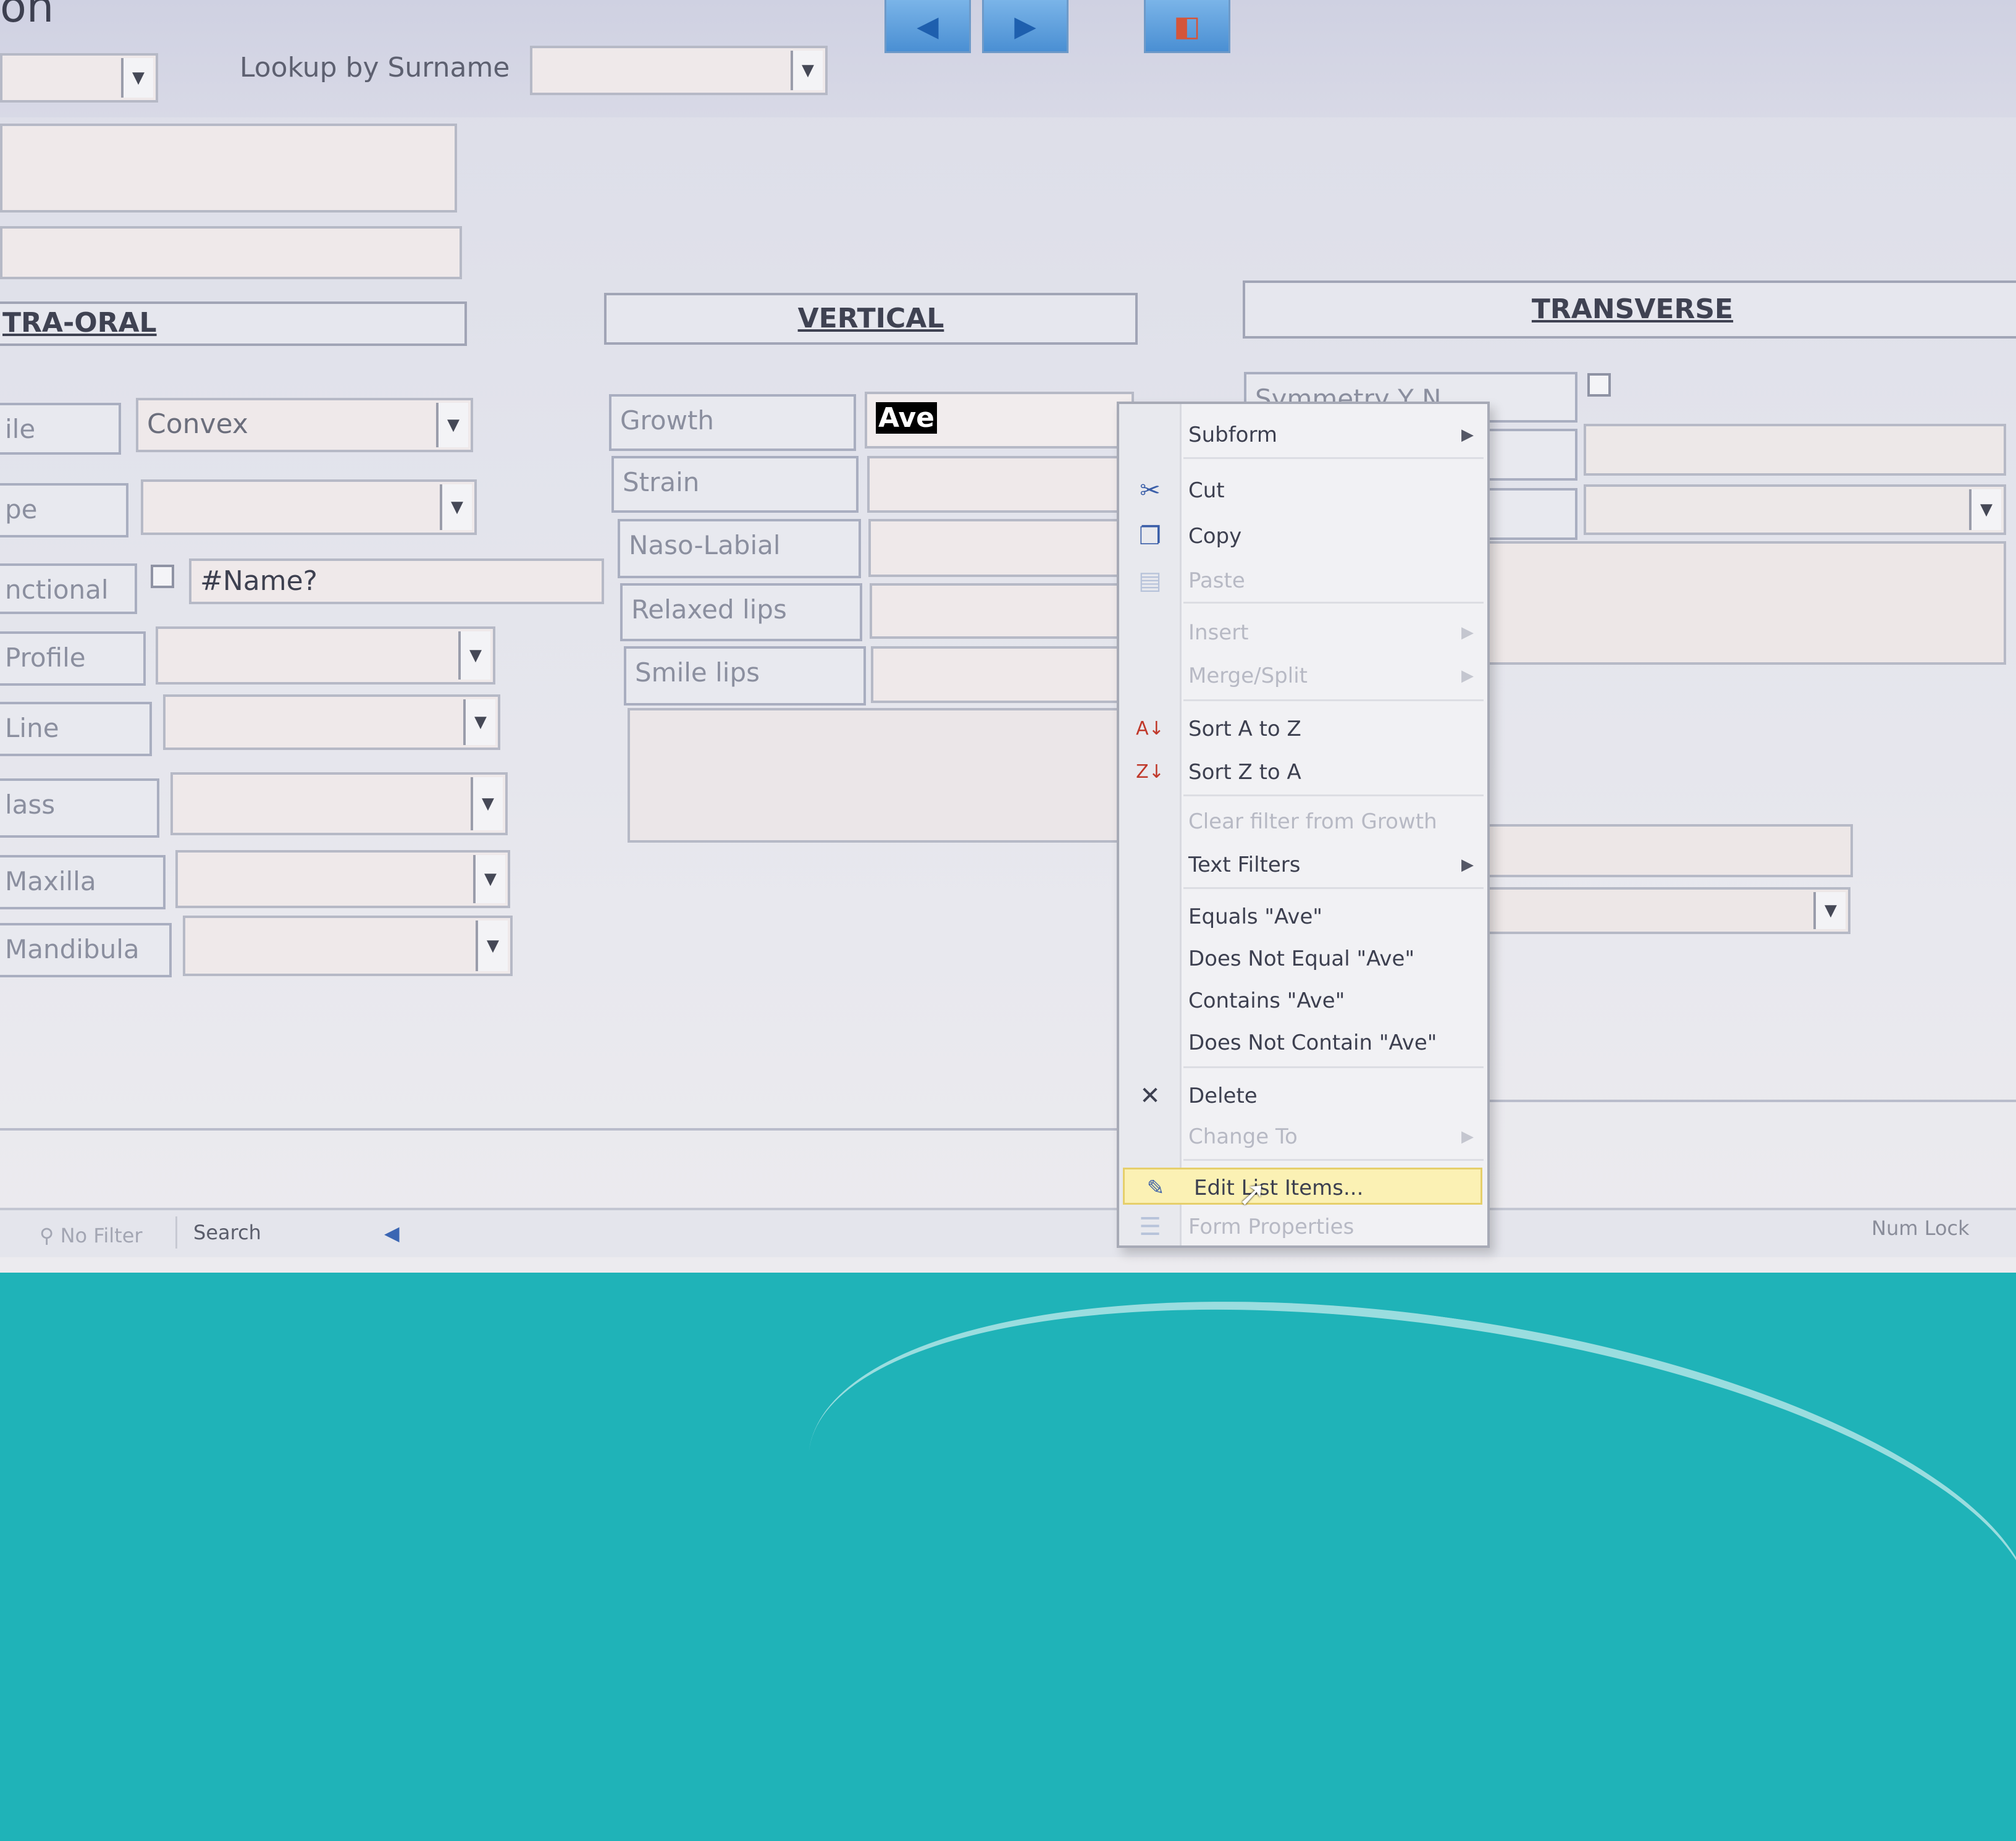  I want to click on extra-oral-combo-soft-profile: ▼, so click(325, 656).